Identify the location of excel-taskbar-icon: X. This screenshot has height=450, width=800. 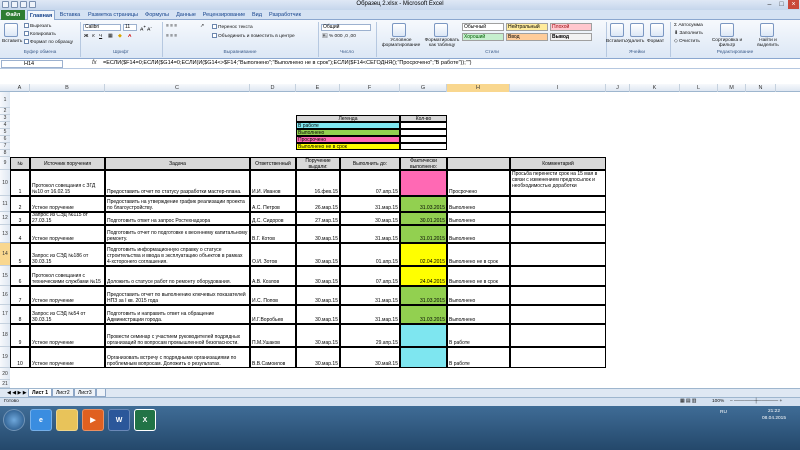
(145, 420).